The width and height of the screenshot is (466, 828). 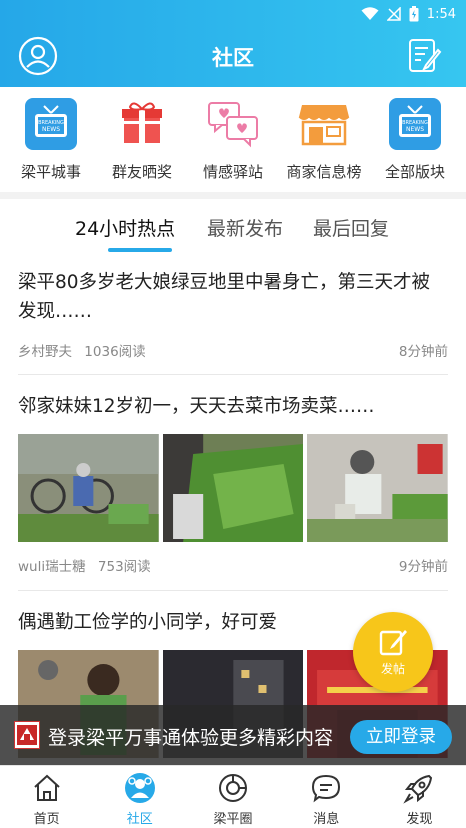 I want to click on quick-link-city-news: BREAKING NEWS 梁平城事, so click(x=51, y=139).